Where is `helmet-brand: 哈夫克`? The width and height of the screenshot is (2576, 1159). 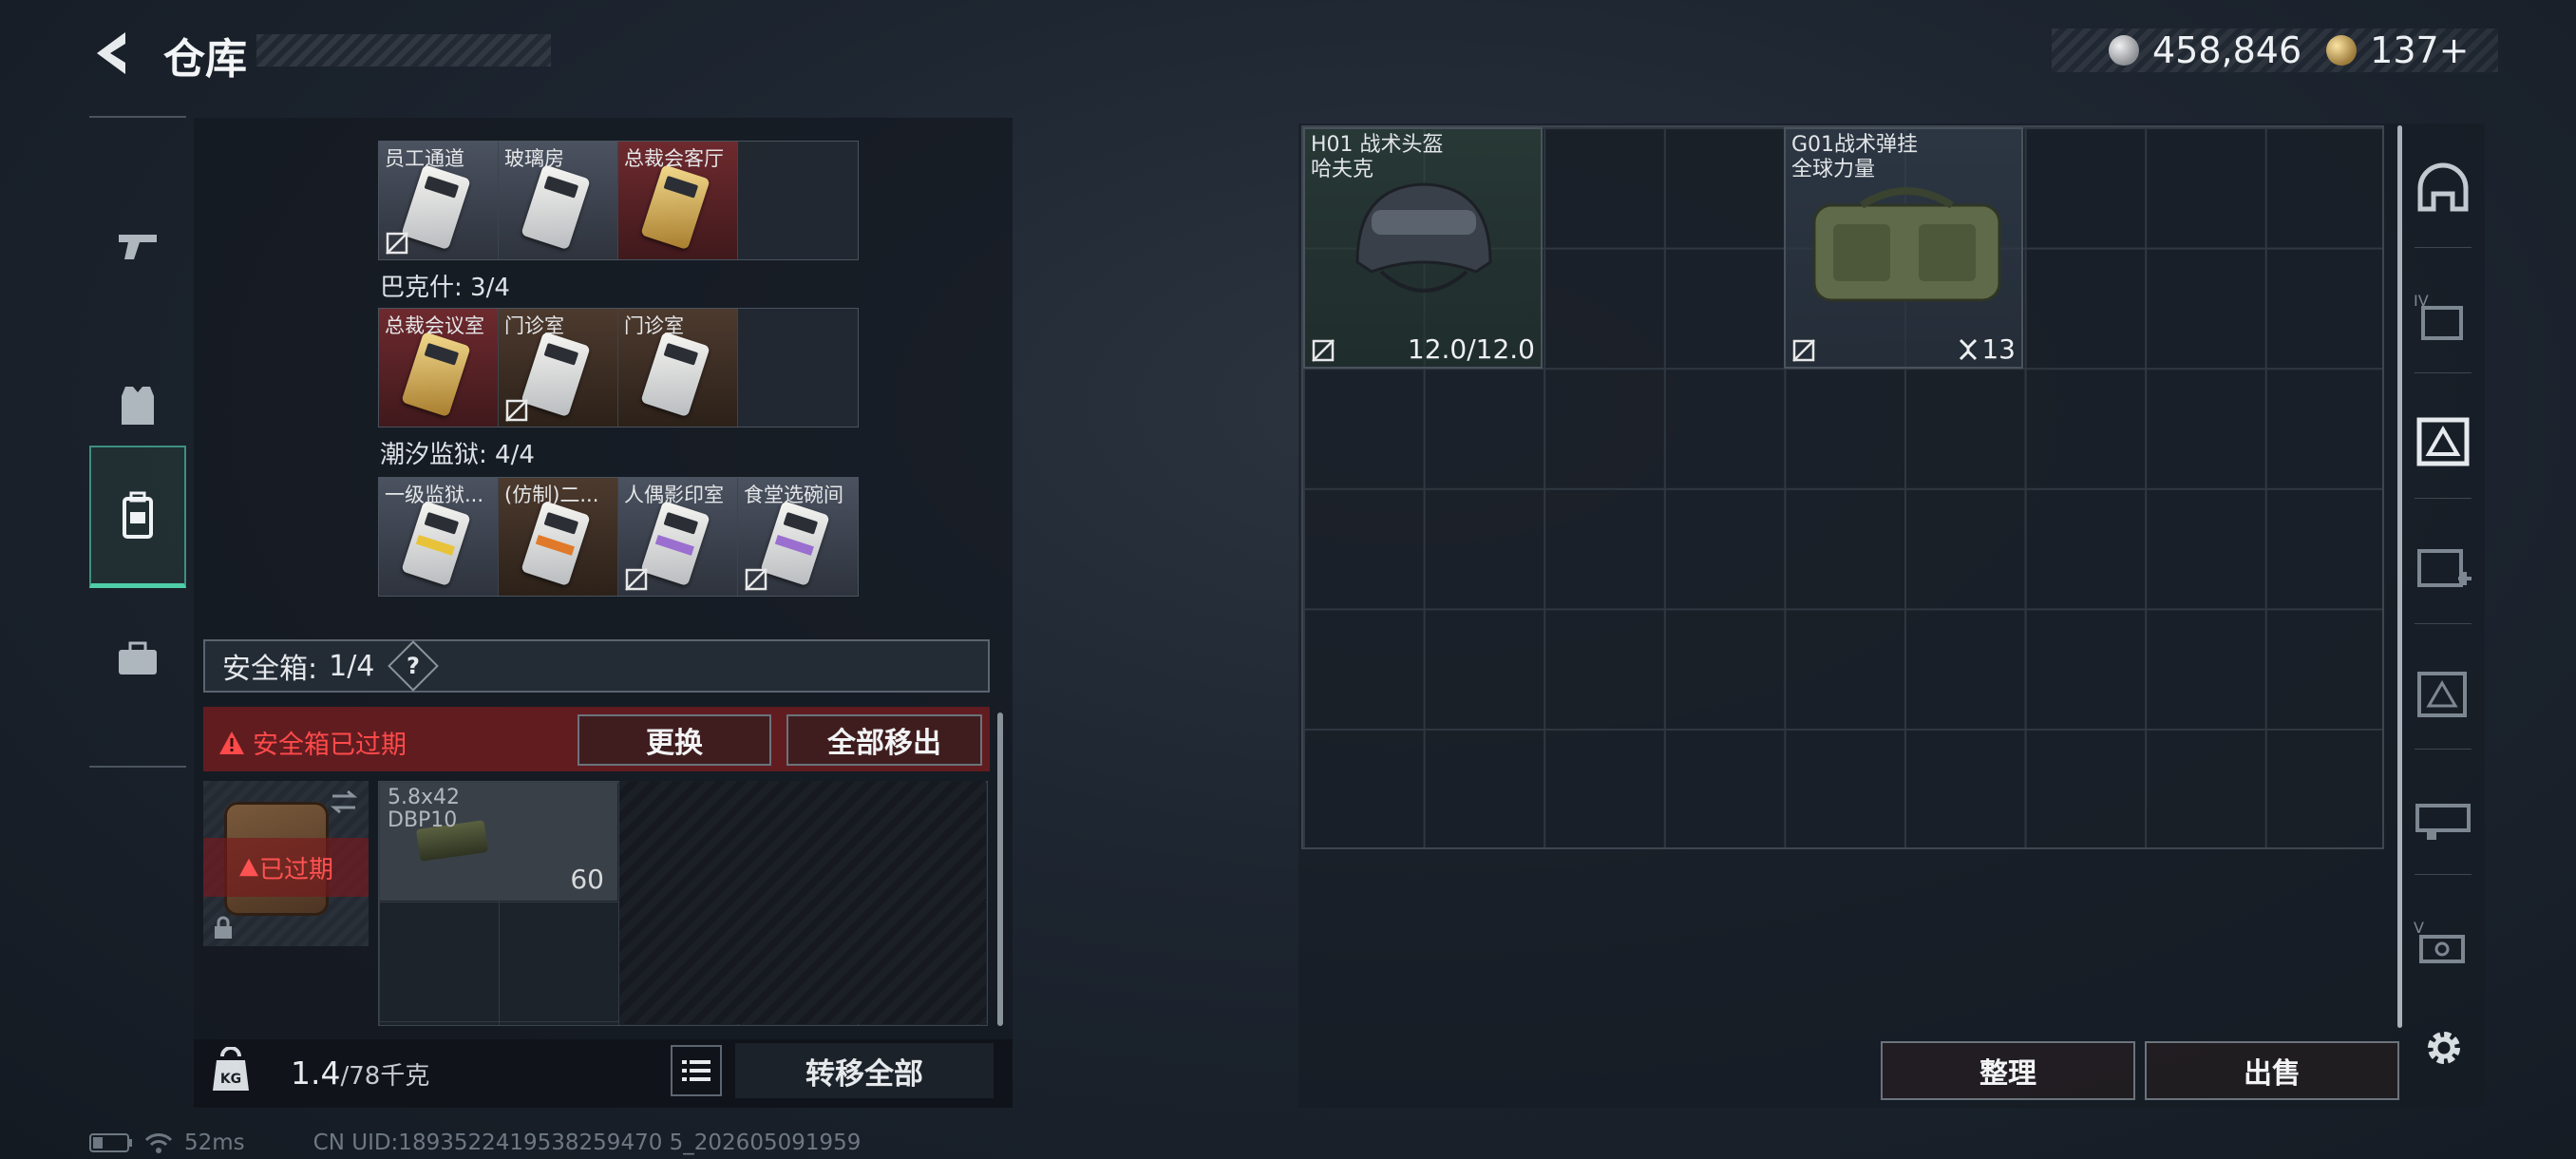
helmet-brand: 哈夫克 is located at coordinates (1342, 169).